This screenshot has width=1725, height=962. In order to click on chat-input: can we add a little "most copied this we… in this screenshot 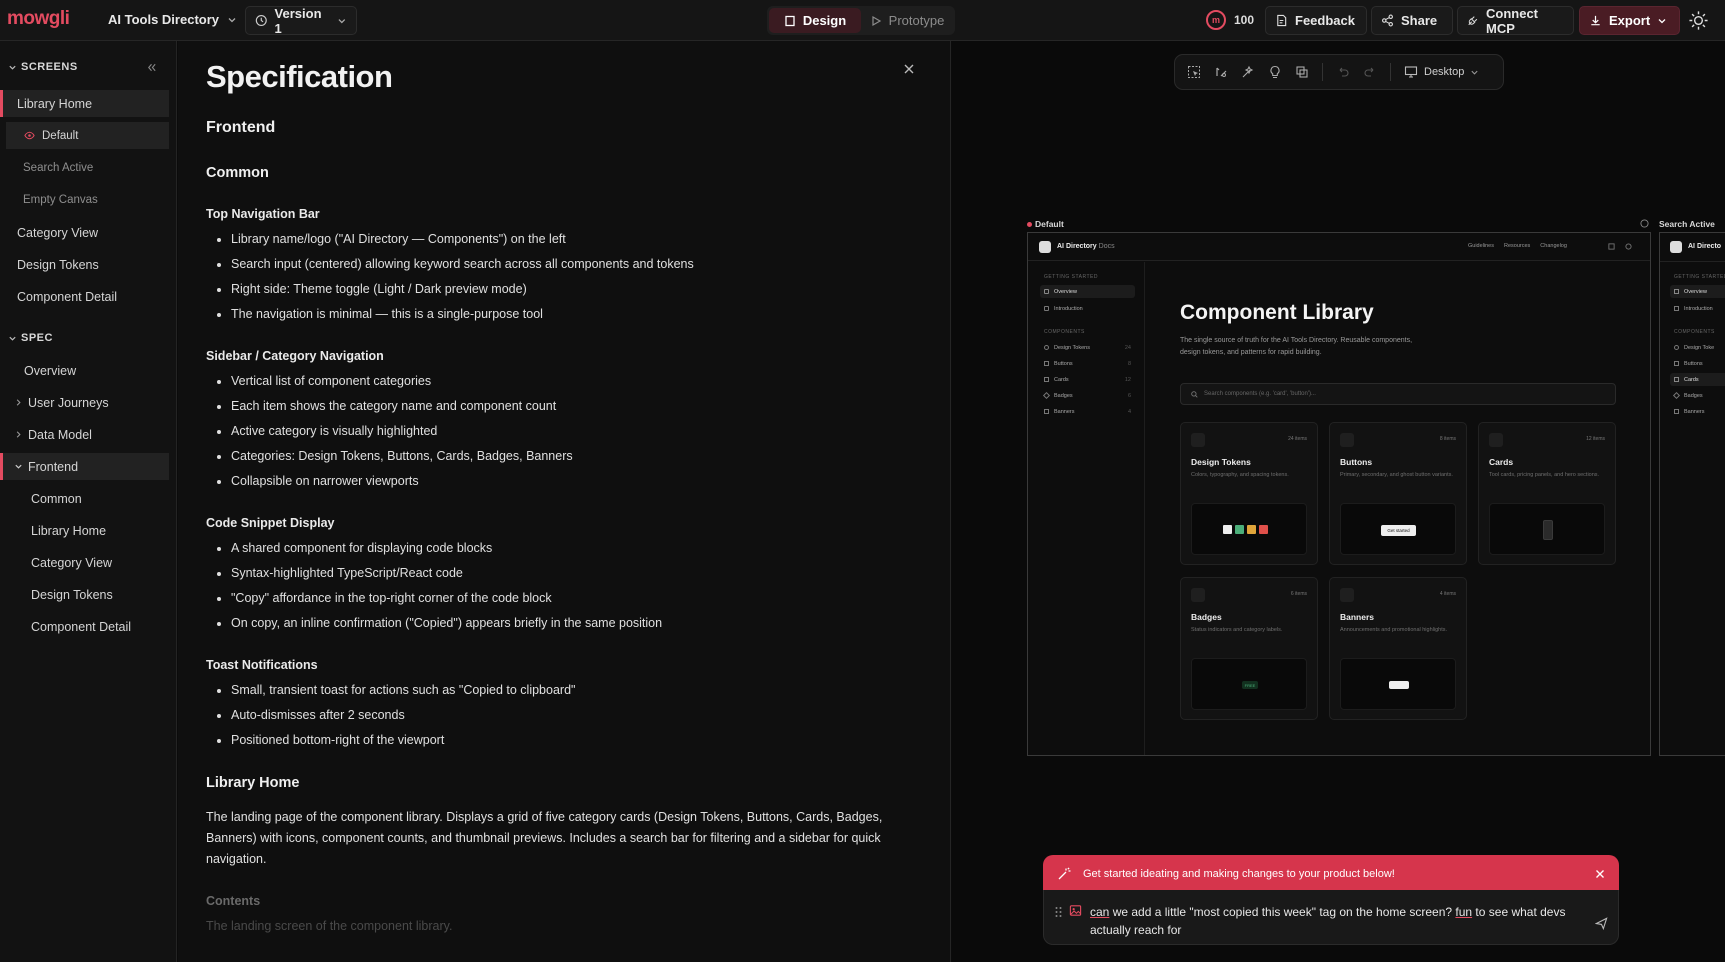, I will do `click(1331, 917)`.